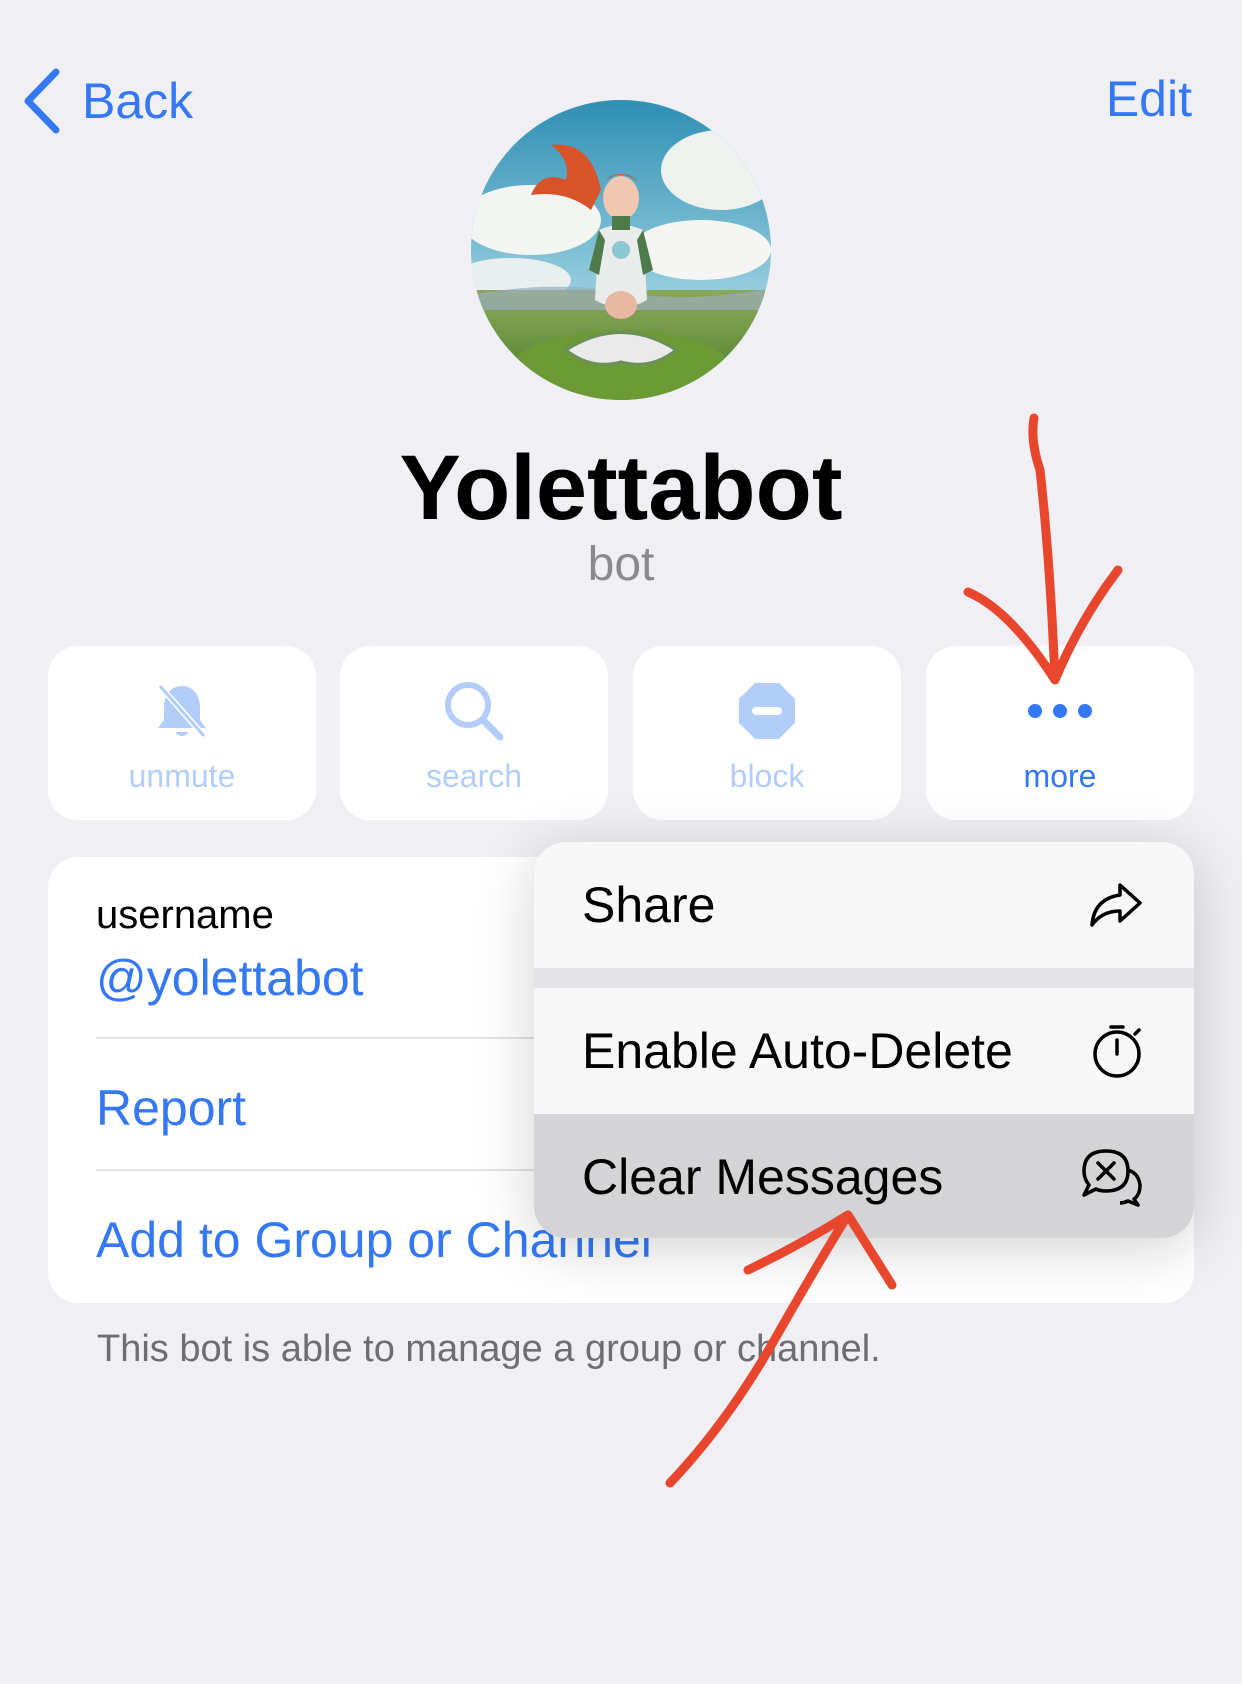  I want to click on unmute-button: unmute, so click(182, 733).